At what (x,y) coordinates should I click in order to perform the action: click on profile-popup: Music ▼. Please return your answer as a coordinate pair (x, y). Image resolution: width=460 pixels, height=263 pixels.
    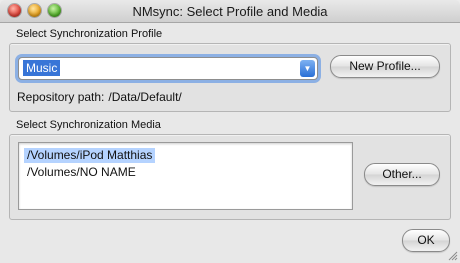
    Looking at the image, I should click on (168, 68).